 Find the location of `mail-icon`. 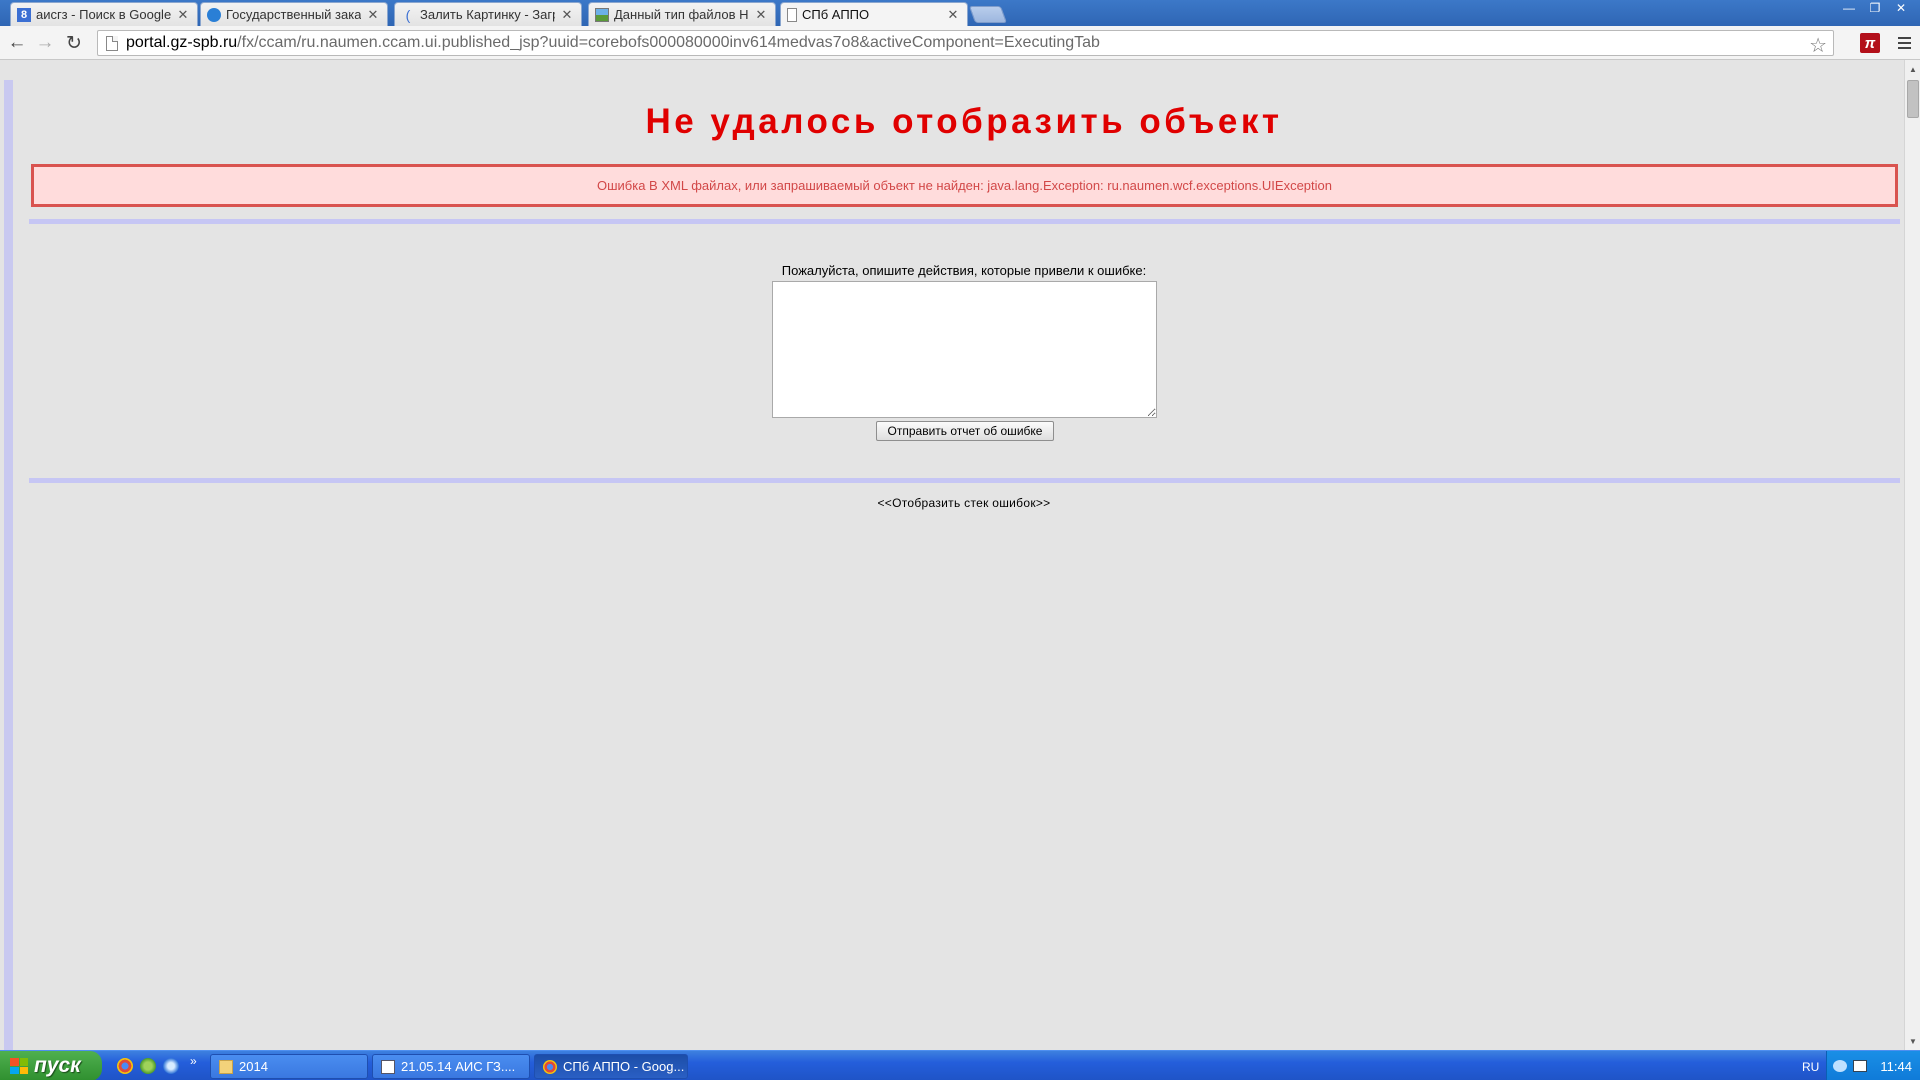

mail-icon is located at coordinates (1860, 1066).